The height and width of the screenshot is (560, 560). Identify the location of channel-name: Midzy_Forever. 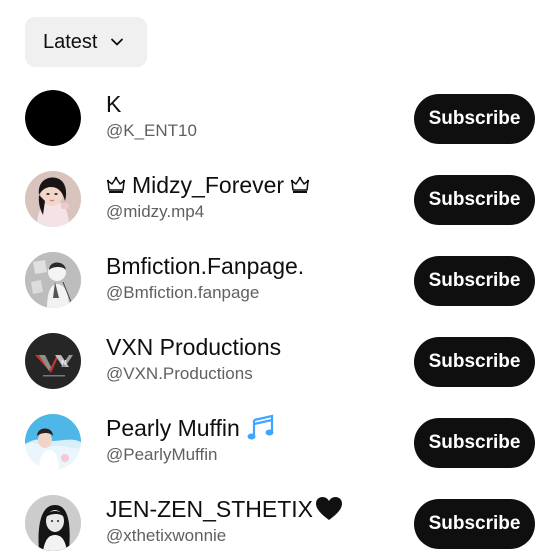
(251, 185).